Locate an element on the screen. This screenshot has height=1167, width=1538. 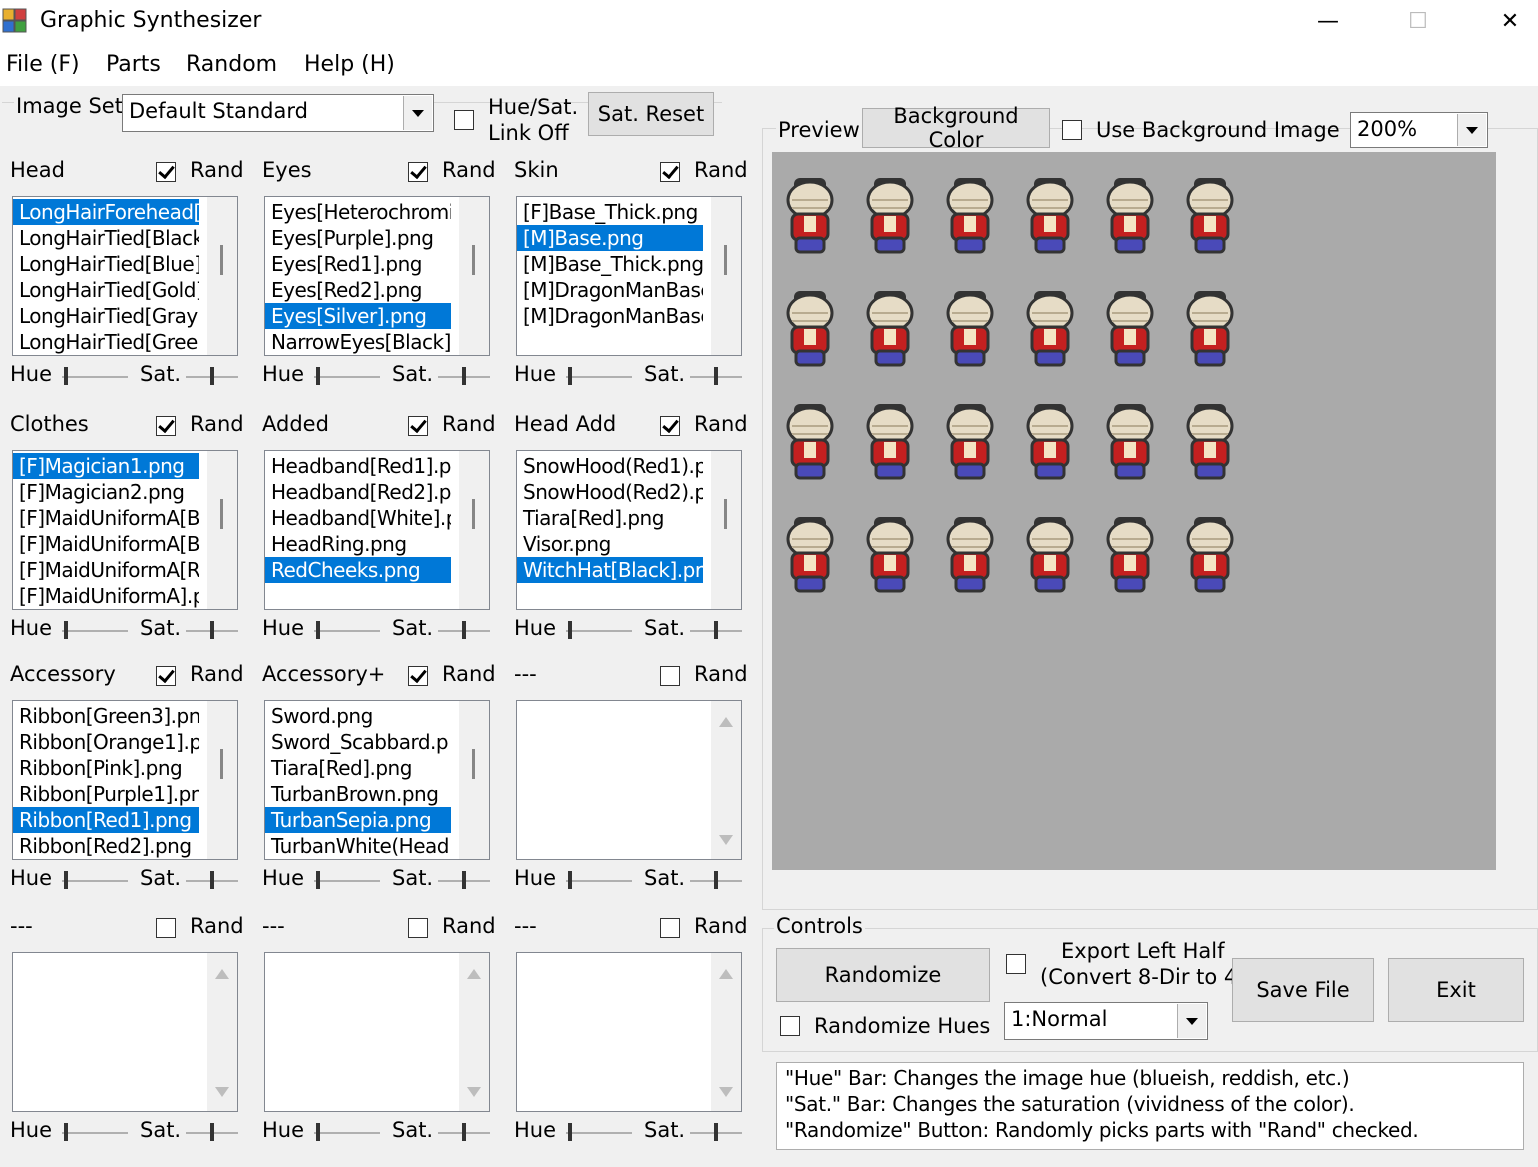
list-item: Sword_Scabbard.p is located at coordinates (358, 742).